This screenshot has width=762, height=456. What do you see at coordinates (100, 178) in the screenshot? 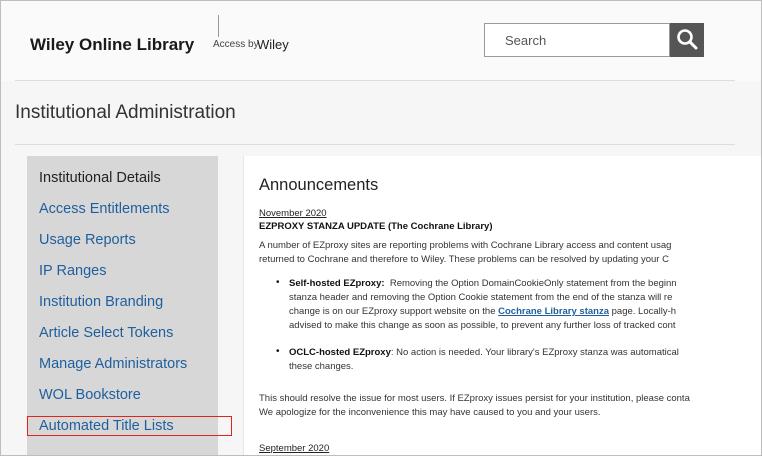
I see `sidebar-item-institutional-details: Institutional Details` at bounding box center [100, 178].